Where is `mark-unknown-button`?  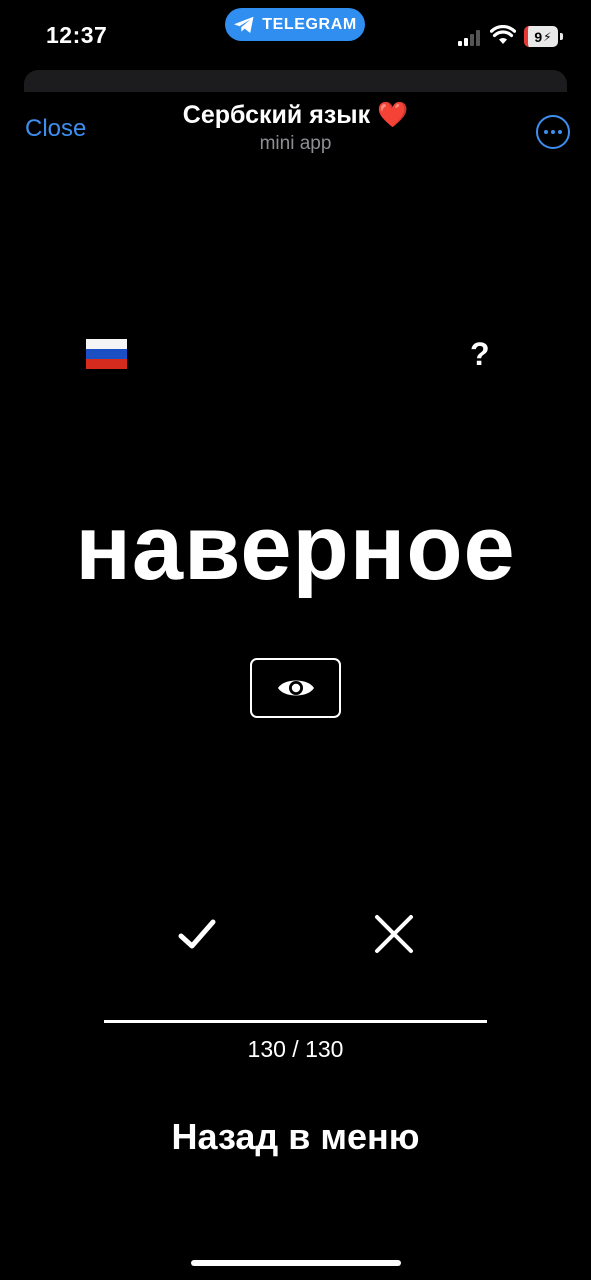 mark-unknown-button is located at coordinates (394, 936).